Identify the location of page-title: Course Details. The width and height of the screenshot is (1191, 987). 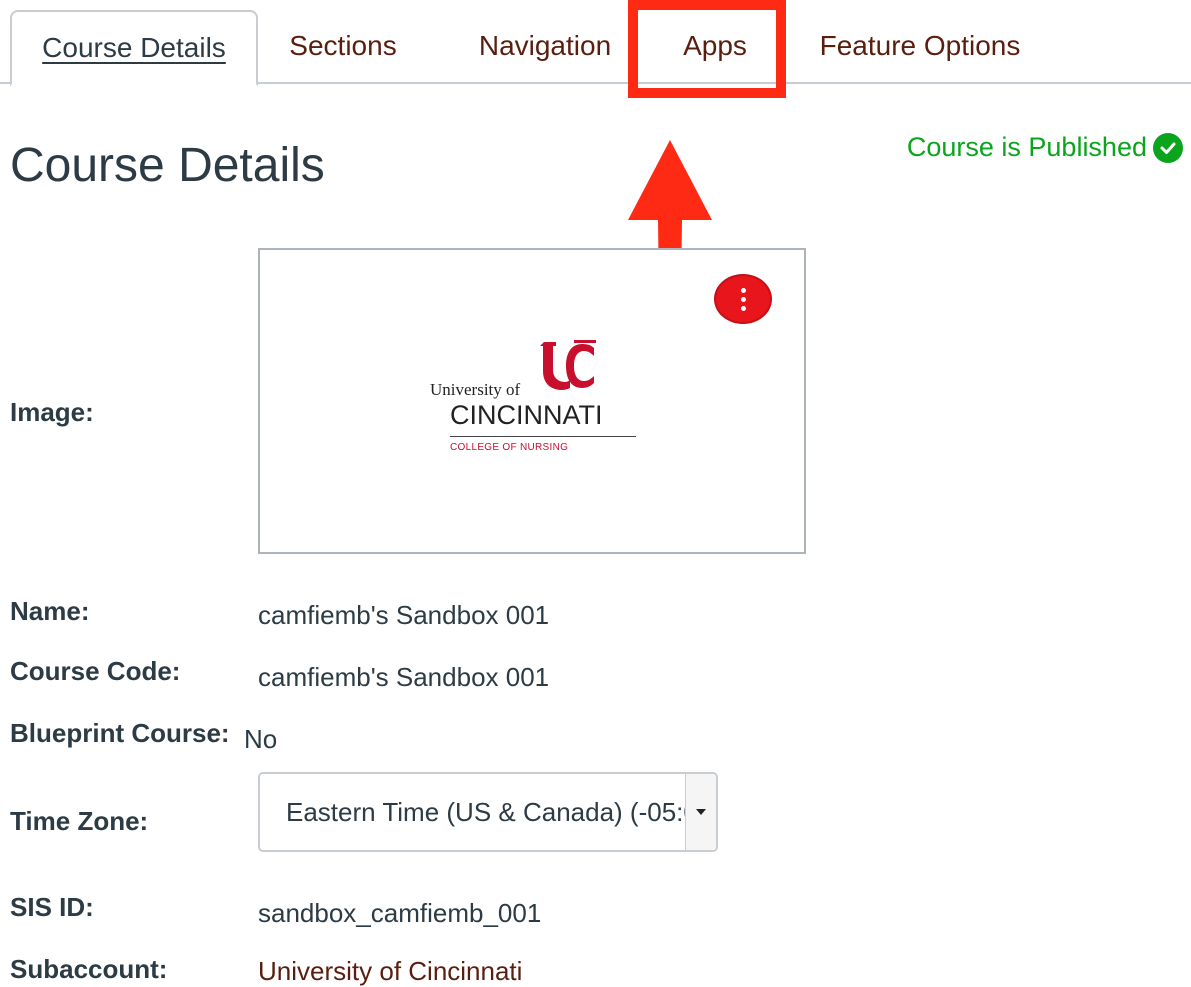
(167, 165).